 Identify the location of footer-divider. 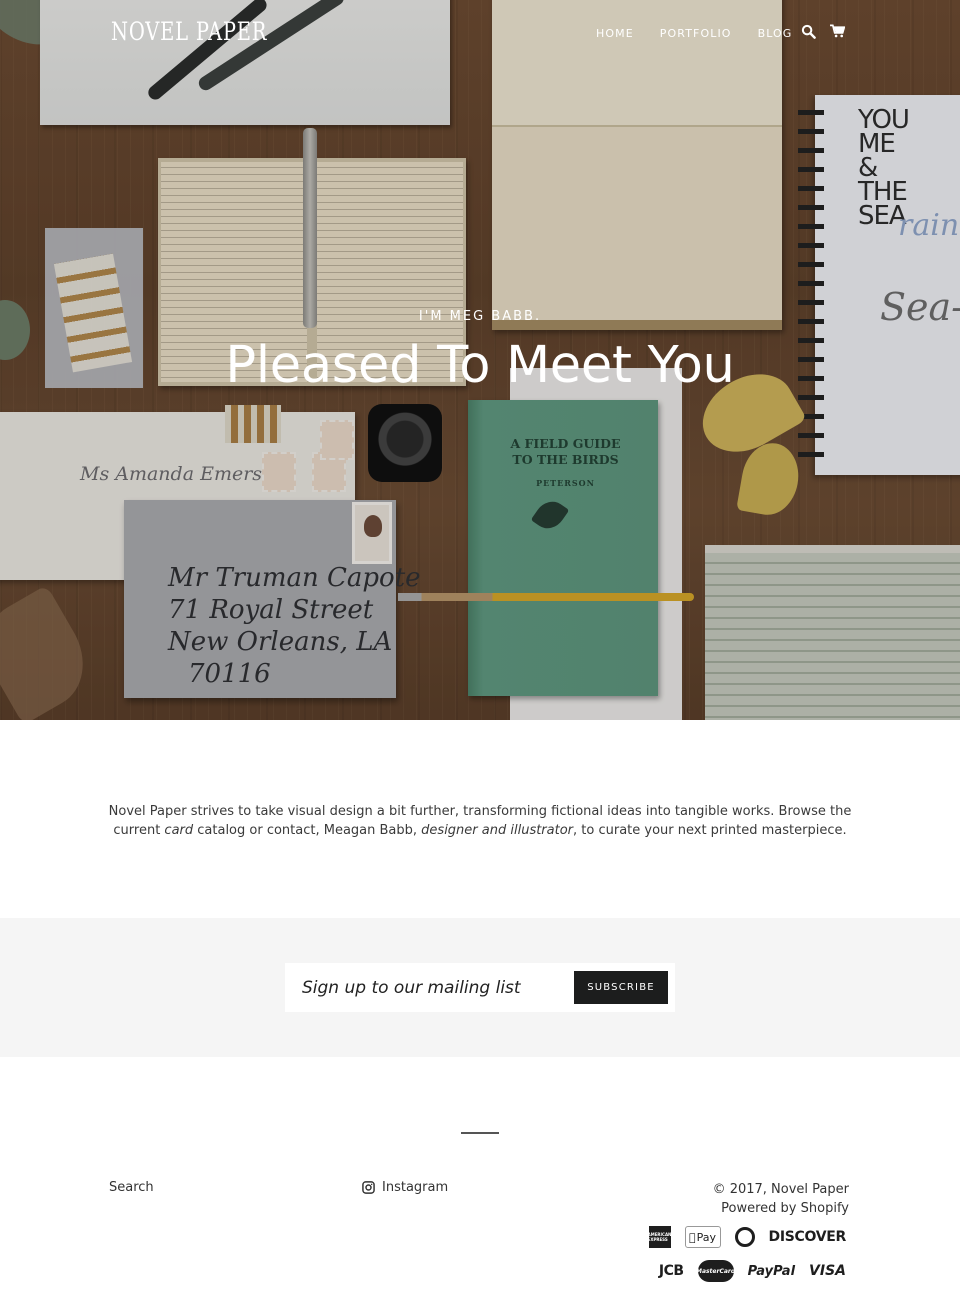
(480, 1133).